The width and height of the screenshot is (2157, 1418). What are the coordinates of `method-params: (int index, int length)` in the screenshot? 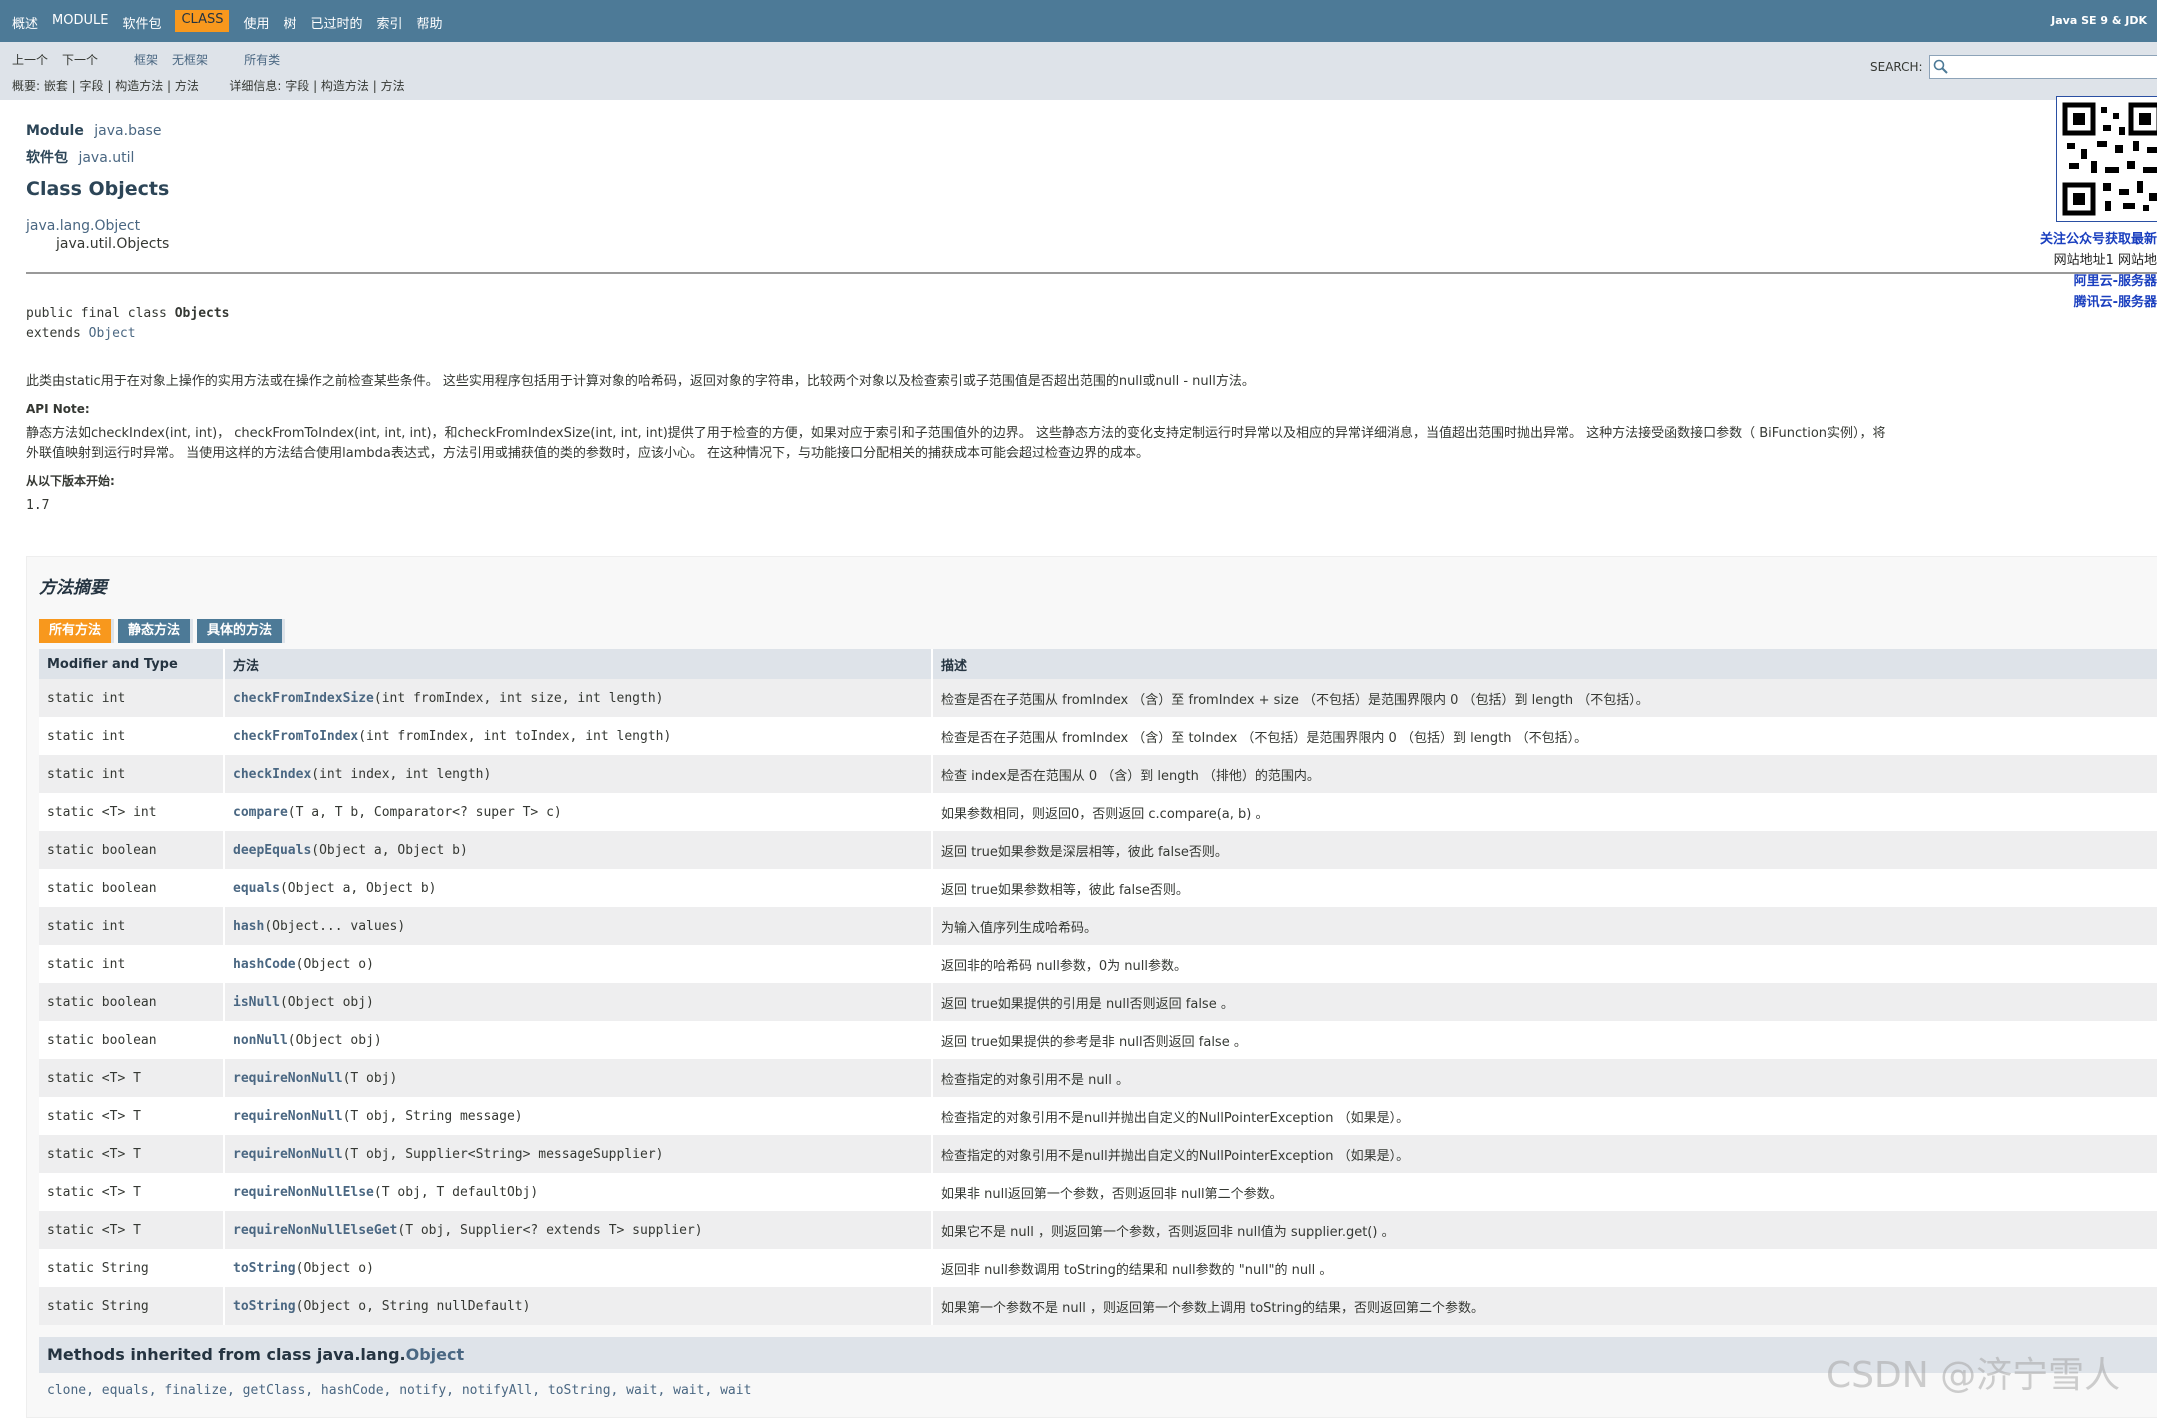 It's located at (401, 774).